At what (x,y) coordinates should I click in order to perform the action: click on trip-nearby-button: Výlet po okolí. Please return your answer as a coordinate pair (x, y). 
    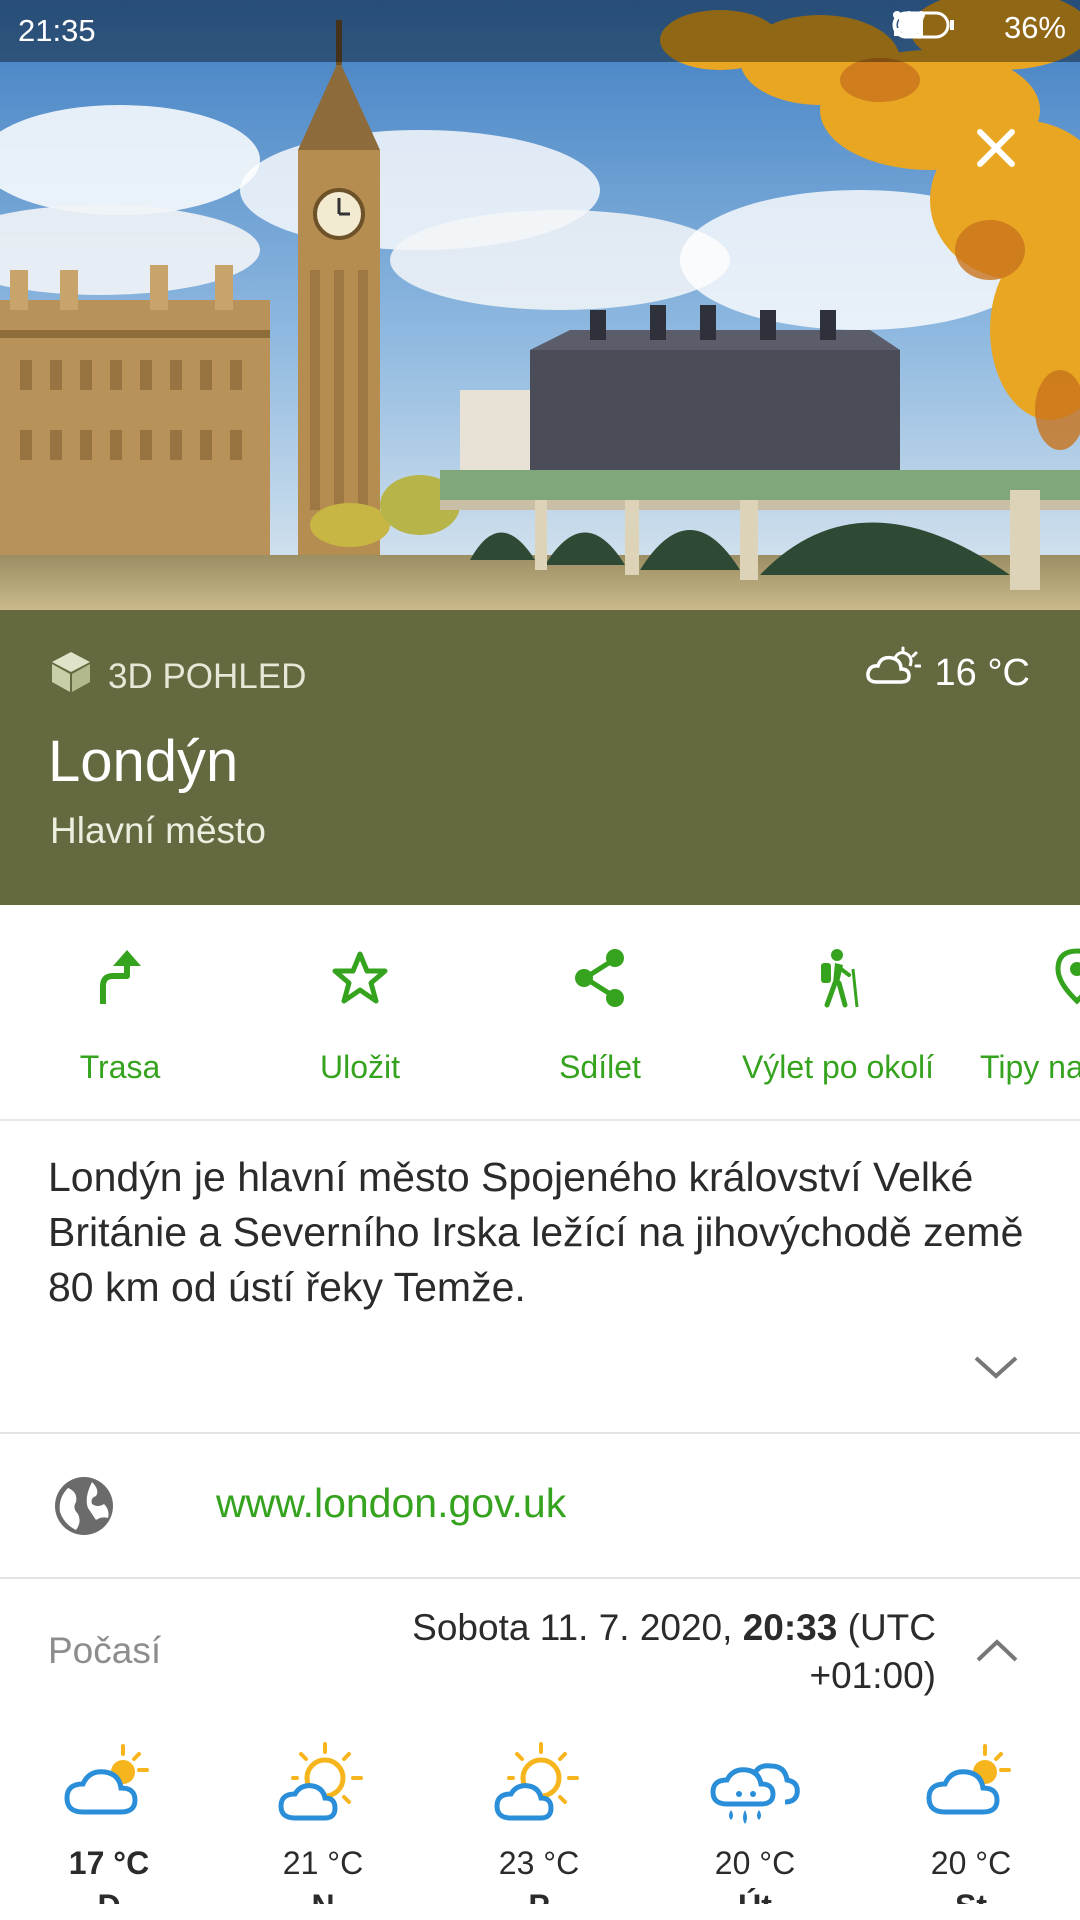
    Looking at the image, I should click on (838, 1015).